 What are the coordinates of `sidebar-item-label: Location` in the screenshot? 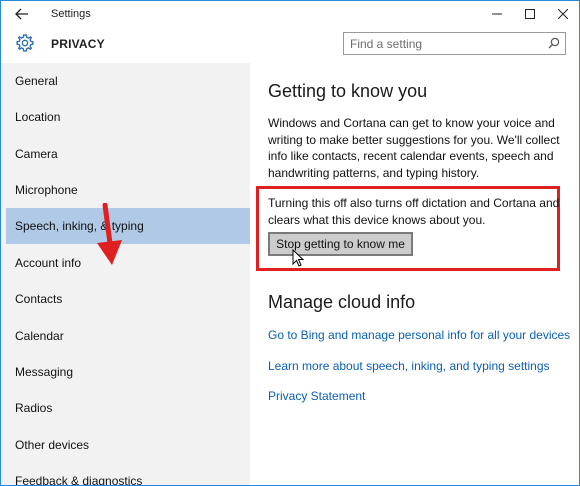 It's located at (38, 117).